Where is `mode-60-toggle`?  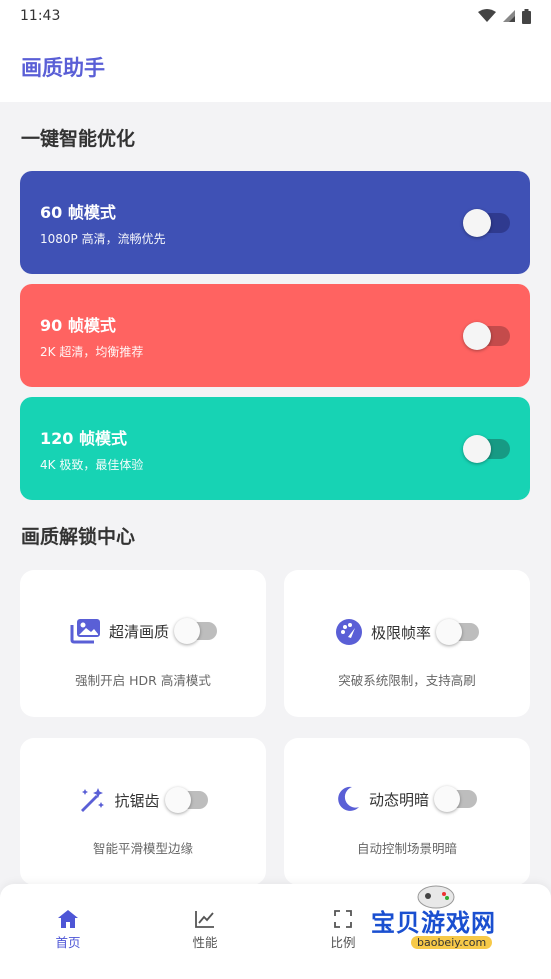
mode-60-toggle is located at coordinates (486, 222).